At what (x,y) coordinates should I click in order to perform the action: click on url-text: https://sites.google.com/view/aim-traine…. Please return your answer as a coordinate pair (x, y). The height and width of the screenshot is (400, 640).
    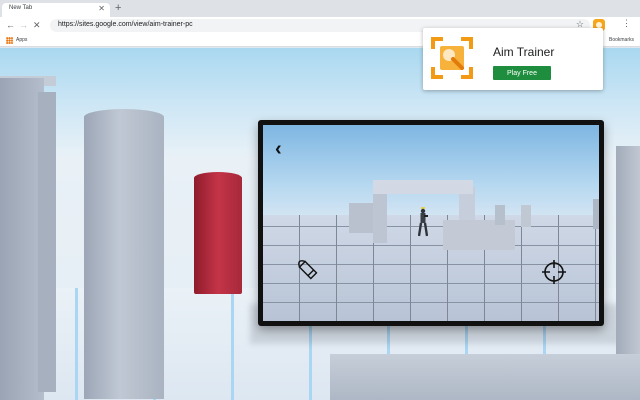
    Looking at the image, I should click on (125, 24).